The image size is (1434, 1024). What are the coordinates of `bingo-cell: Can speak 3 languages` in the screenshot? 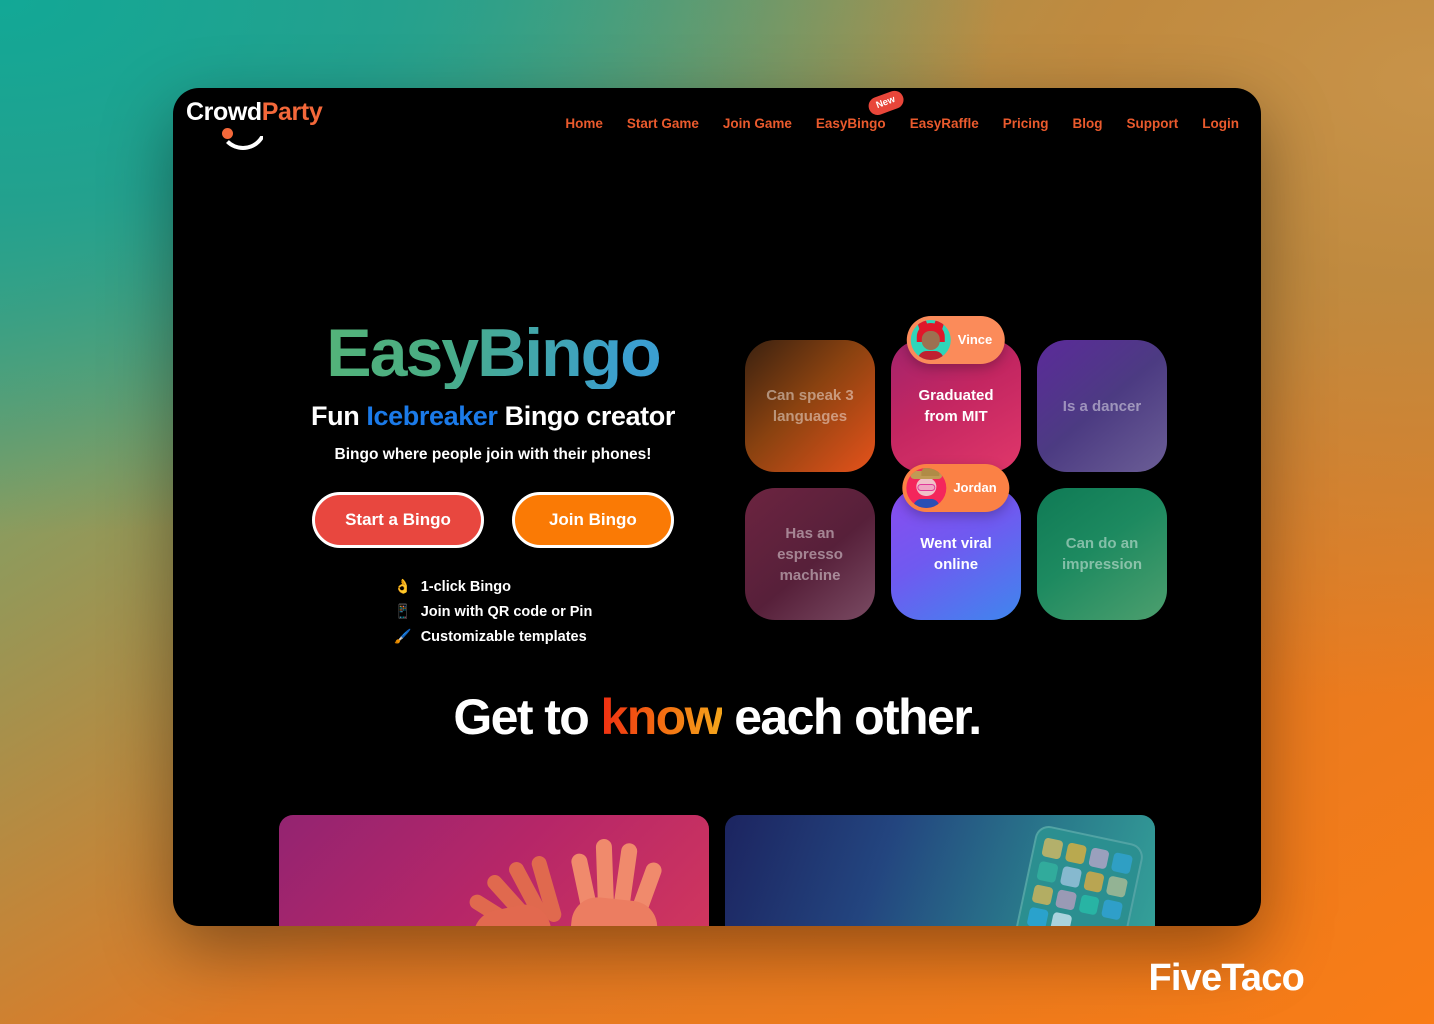 It's located at (810, 406).